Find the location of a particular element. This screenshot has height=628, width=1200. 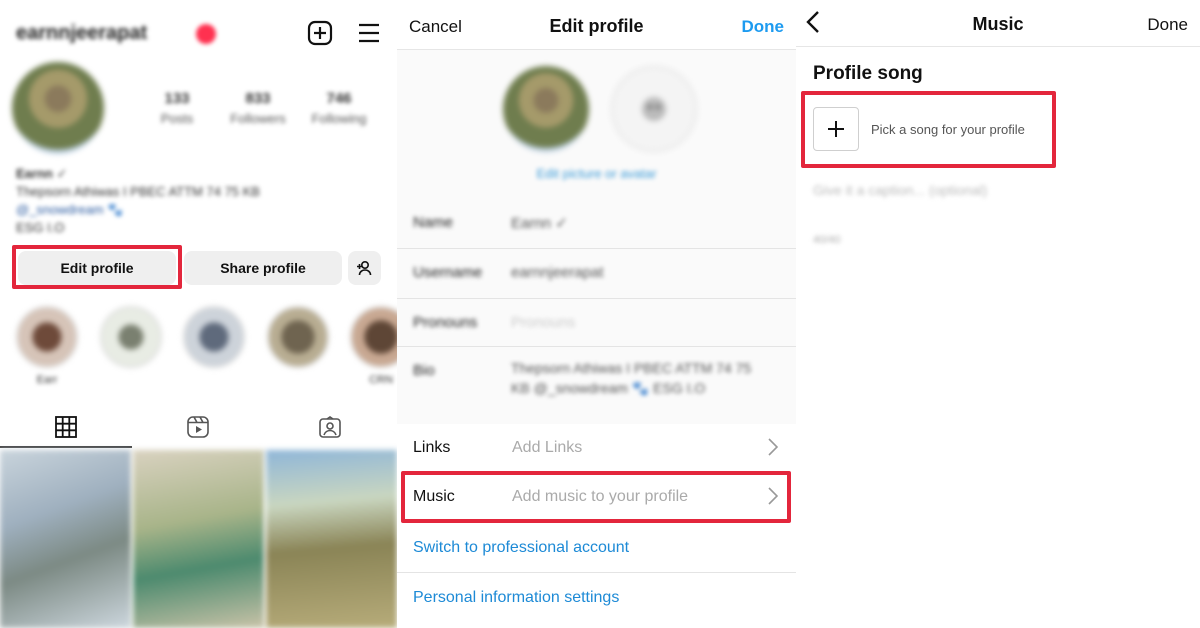

edit-profile-header: Cancel Edit profile Done is located at coordinates (596, 25).